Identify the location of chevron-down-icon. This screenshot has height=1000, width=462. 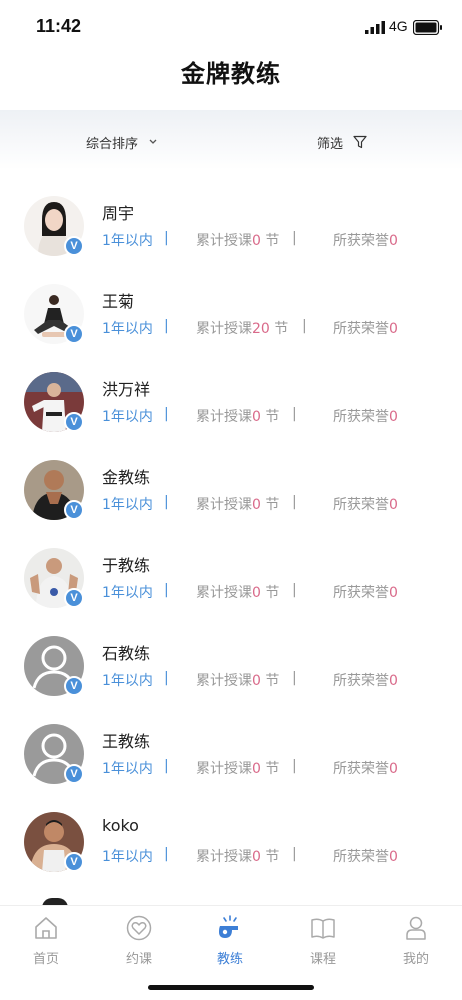
(153, 141).